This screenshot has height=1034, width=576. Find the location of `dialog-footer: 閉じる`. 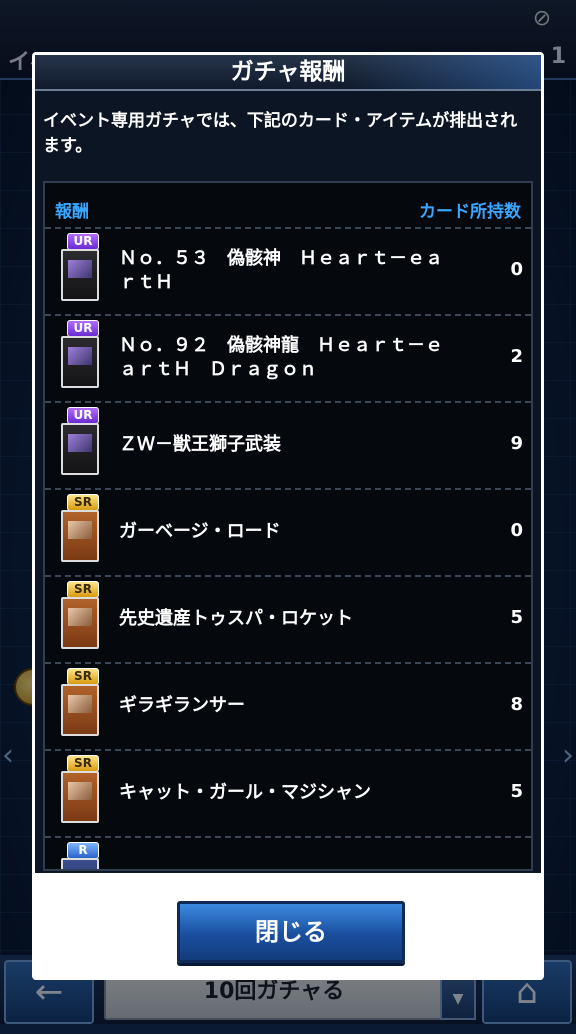

dialog-footer: 閉じる is located at coordinates (288, 925).